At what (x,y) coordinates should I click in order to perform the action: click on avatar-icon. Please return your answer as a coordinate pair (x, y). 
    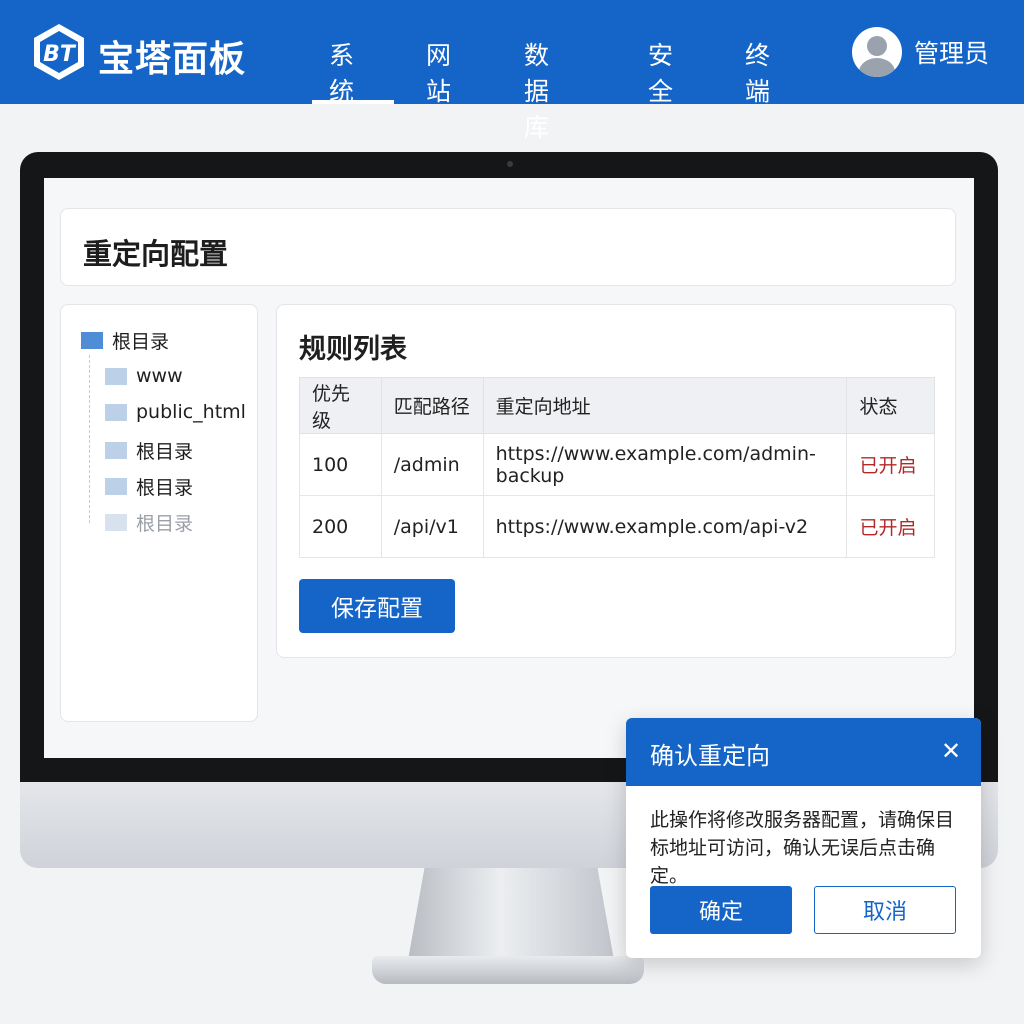
    Looking at the image, I should click on (877, 52).